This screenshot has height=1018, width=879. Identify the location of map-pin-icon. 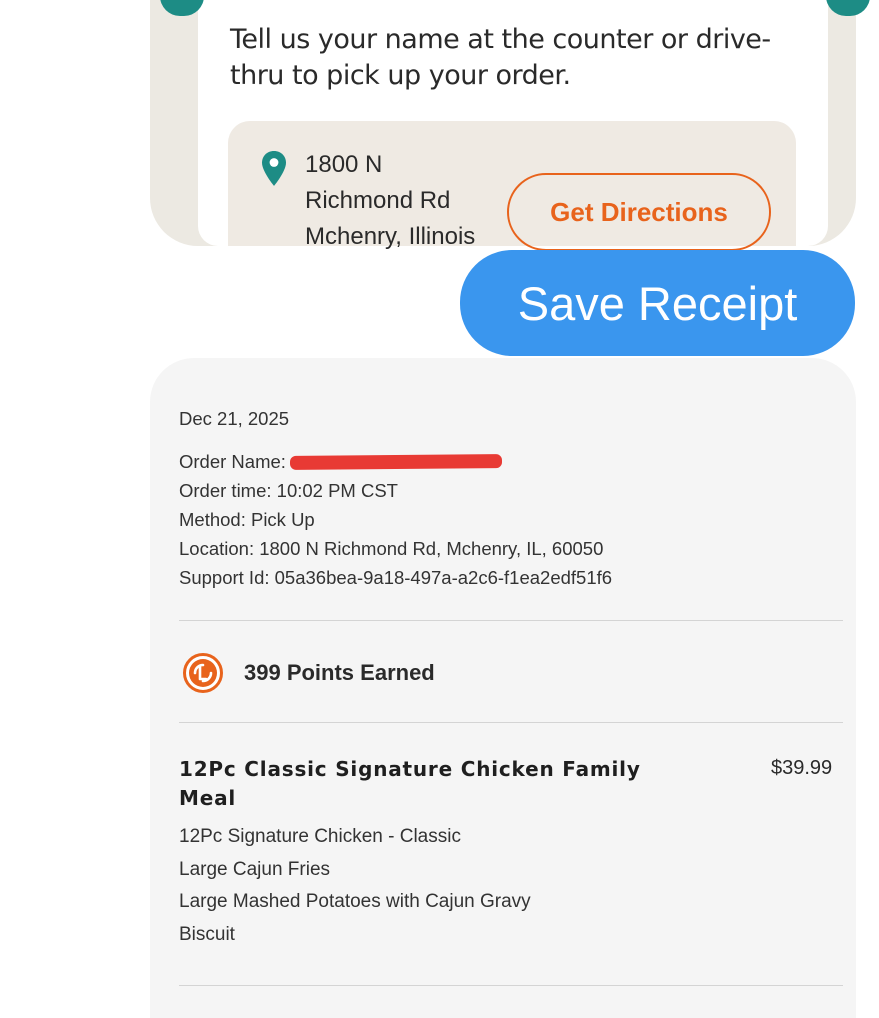
(274, 168).